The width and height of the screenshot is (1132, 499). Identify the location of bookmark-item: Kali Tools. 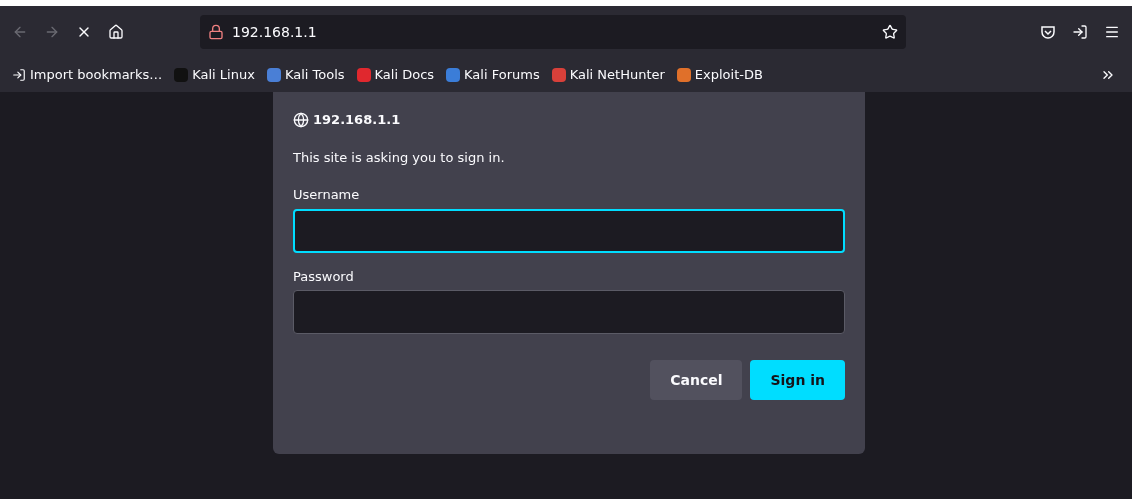
(305, 75).